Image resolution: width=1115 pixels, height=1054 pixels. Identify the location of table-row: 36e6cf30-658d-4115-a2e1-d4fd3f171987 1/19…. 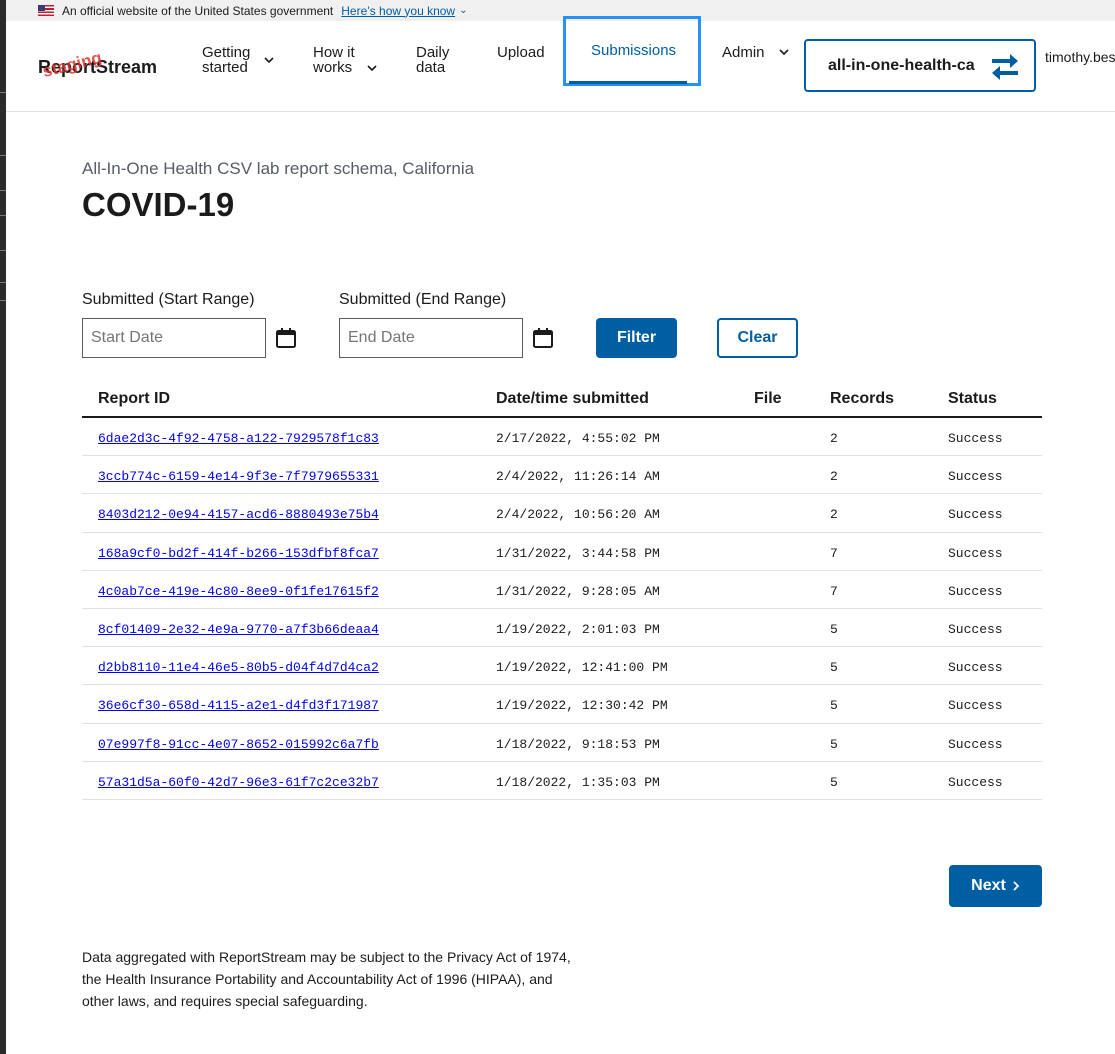
(562, 704).